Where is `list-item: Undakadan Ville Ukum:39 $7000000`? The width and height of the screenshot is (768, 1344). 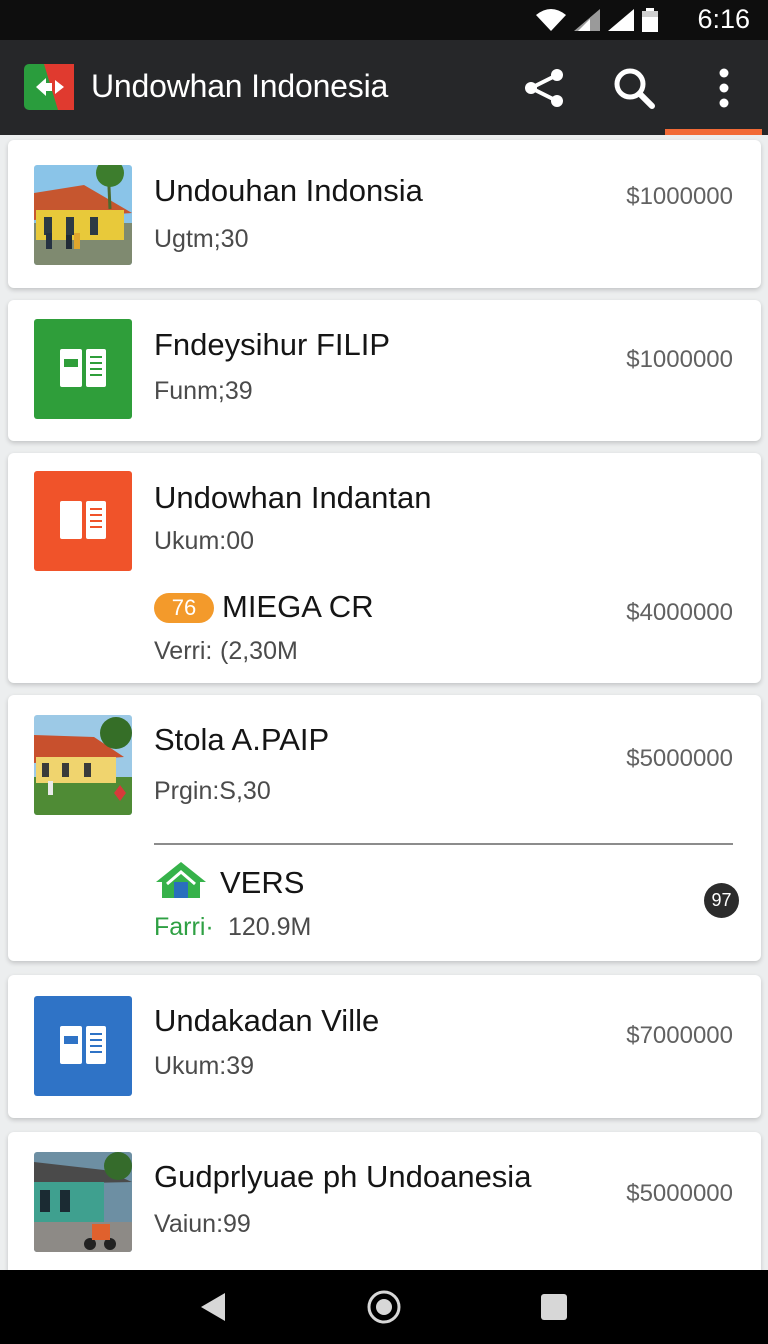 list-item: Undakadan Ville Ukum:39 $7000000 is located at coordinates (384, 1046).